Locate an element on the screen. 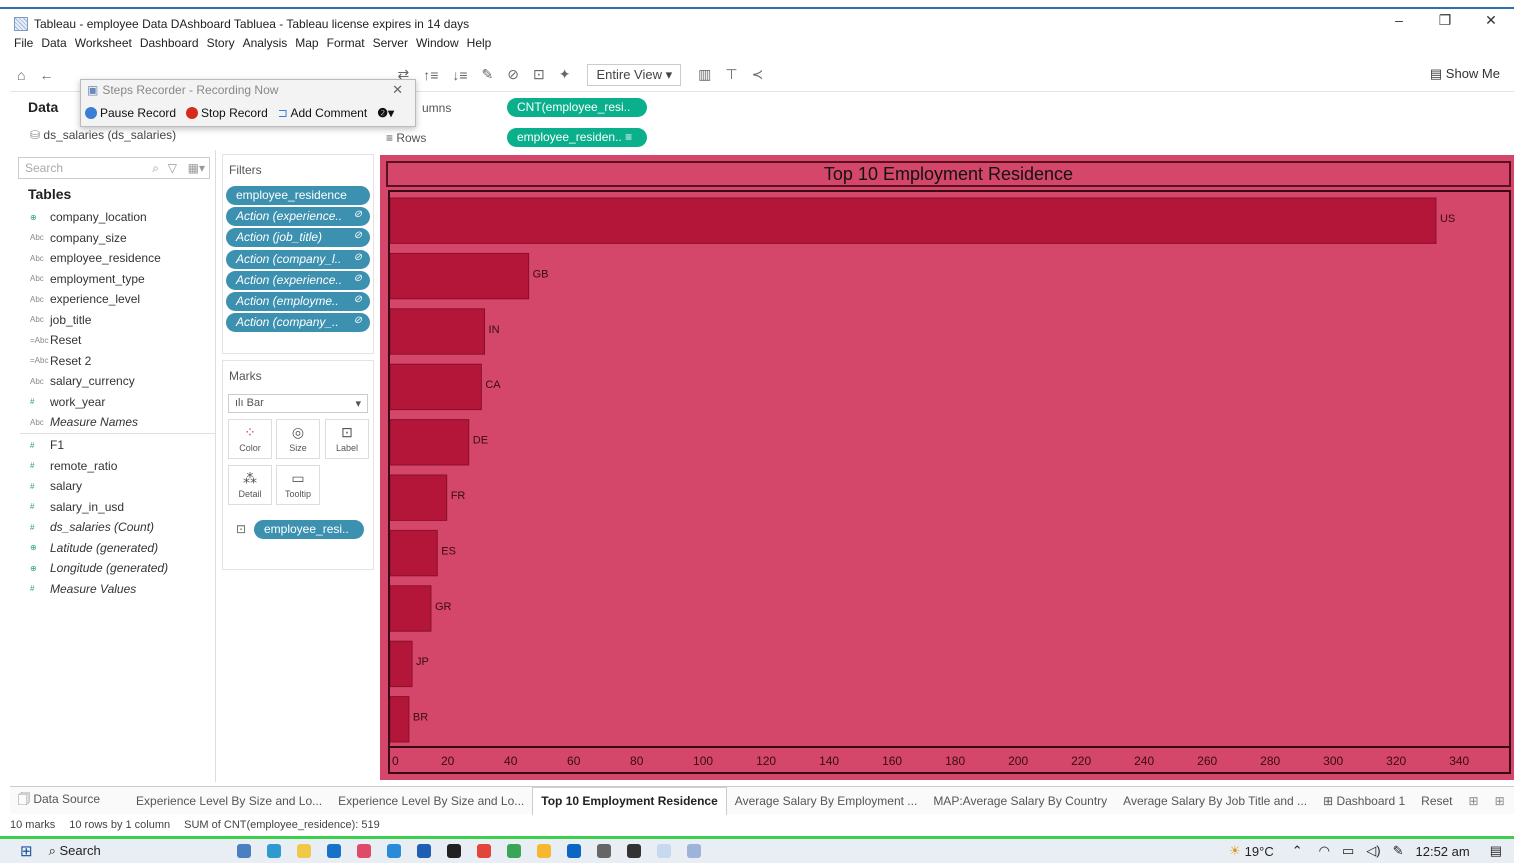 This screenshot has height=863, width=1514. share-icon: ≺ is located at coordinates (758, 74).